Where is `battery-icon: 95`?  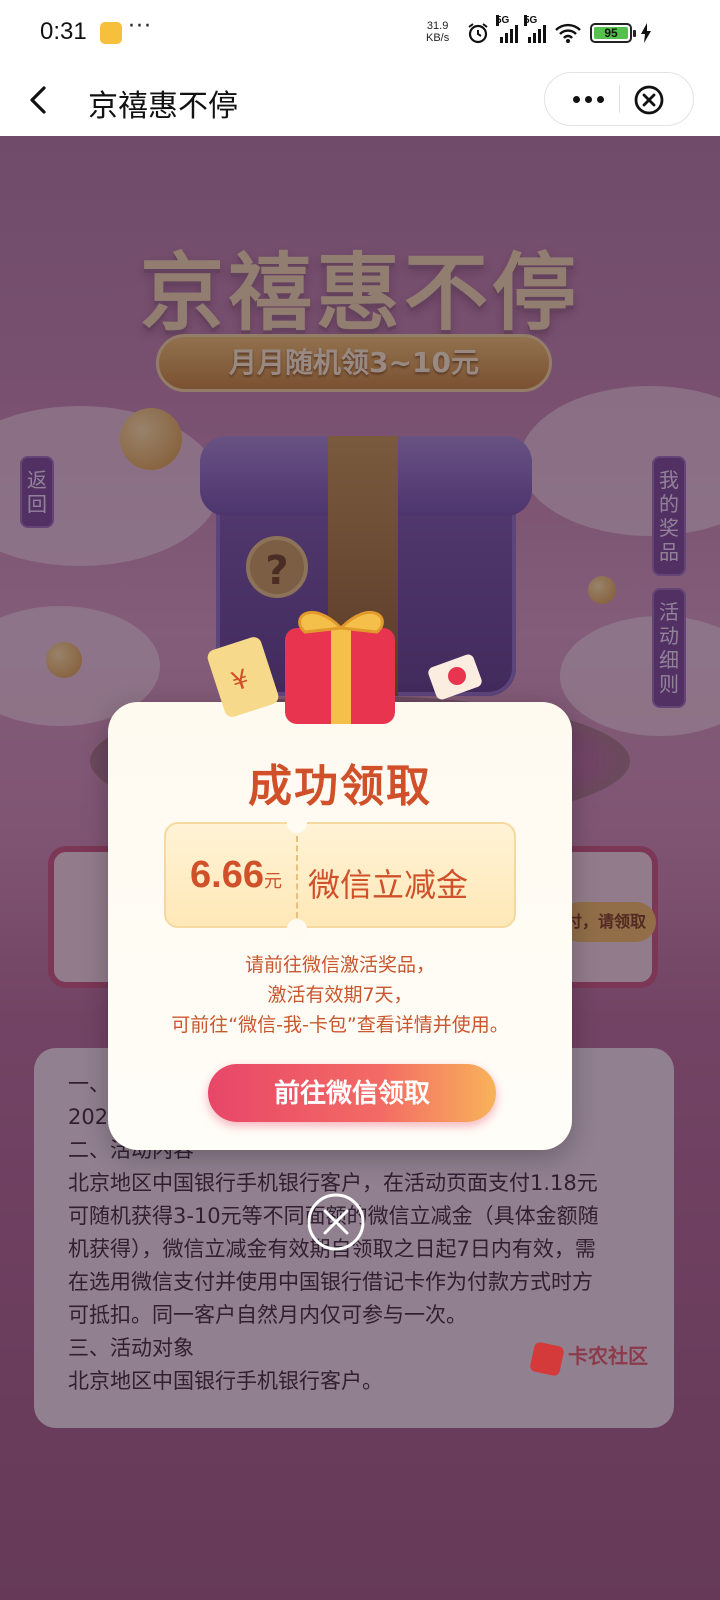 battery-icon: 95 is located at coordinates (613, 33).